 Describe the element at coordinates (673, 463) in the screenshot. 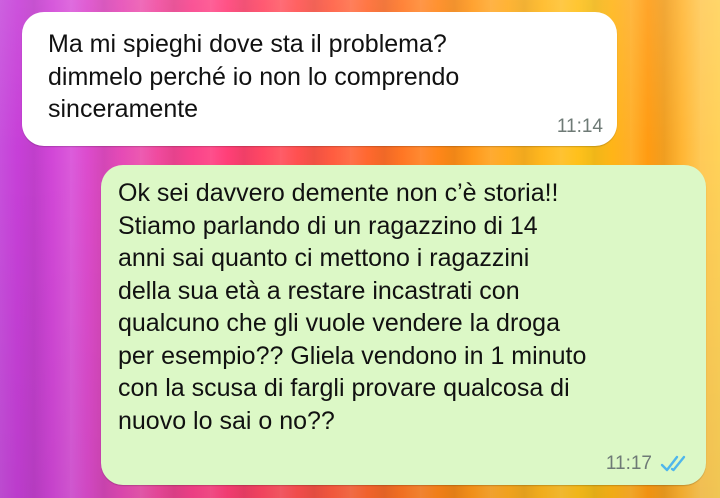

I see `double-check-read-icon` at that location.